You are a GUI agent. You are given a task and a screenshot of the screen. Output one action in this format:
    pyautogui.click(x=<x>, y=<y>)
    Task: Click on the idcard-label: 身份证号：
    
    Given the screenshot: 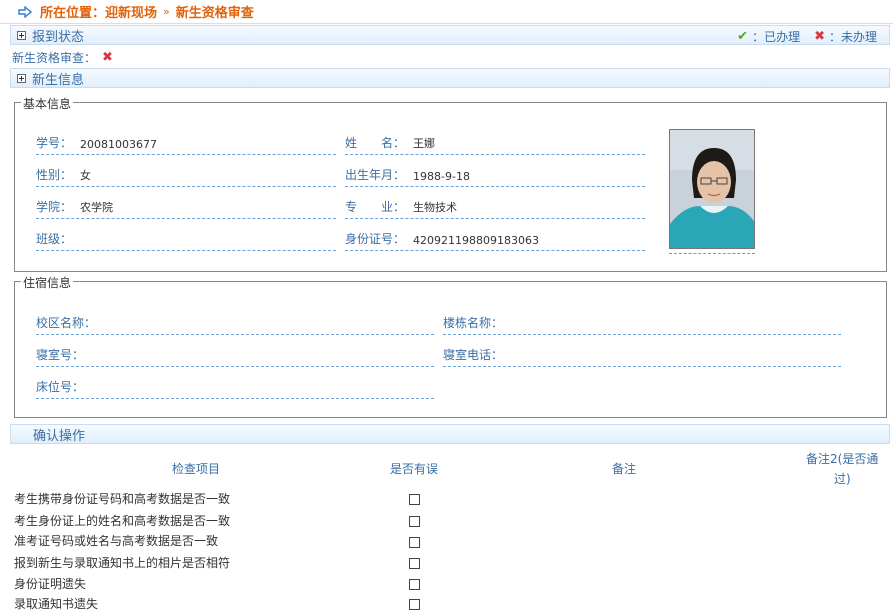 What is the action you would take?
    pyautogui.click(x=375, y=239)
    